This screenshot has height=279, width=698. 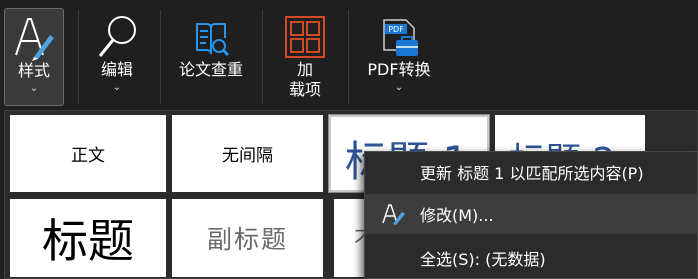 I want to click on editing-label: 编辑, so click(x=116, y=69).